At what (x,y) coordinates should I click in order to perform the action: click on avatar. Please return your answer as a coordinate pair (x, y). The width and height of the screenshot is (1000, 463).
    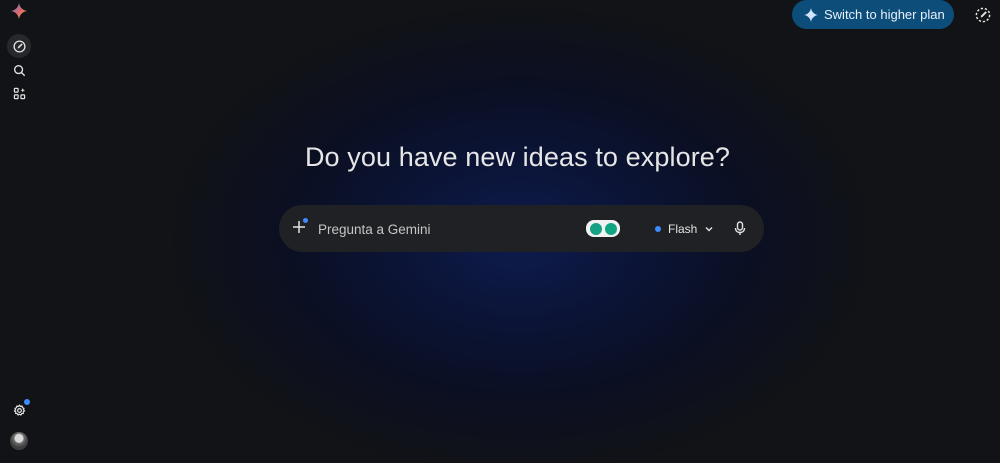
    Looking at the image, I should click on (19, 441).